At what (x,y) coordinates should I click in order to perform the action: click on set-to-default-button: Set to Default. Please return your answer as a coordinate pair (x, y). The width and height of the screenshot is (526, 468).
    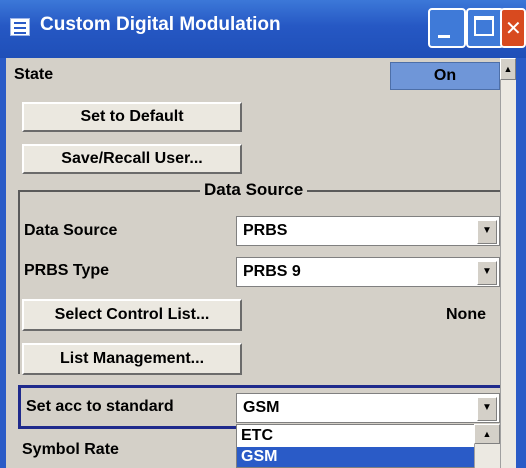
    Looking at the image, I should click on (132, 117).